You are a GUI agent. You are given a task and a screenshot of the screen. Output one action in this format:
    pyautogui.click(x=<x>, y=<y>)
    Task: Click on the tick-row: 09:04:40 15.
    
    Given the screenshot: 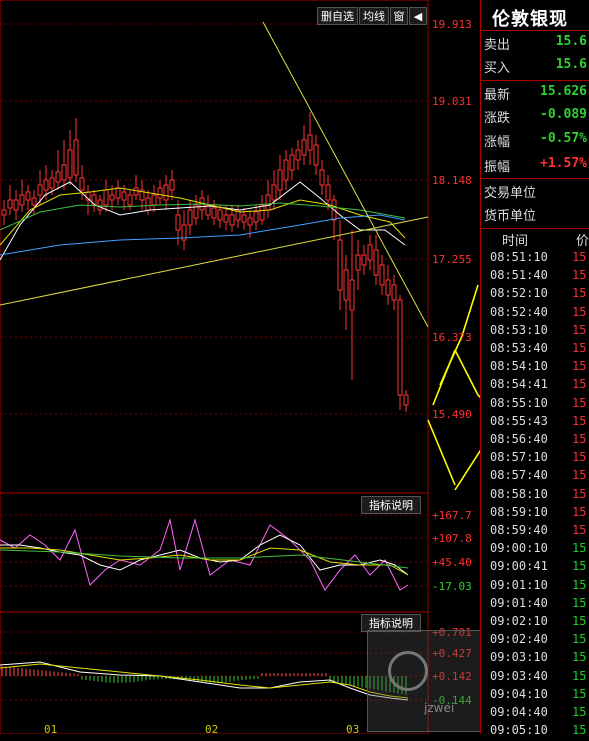 What is the action you would take?
    pyautogui.click(x=536, y=714)
    